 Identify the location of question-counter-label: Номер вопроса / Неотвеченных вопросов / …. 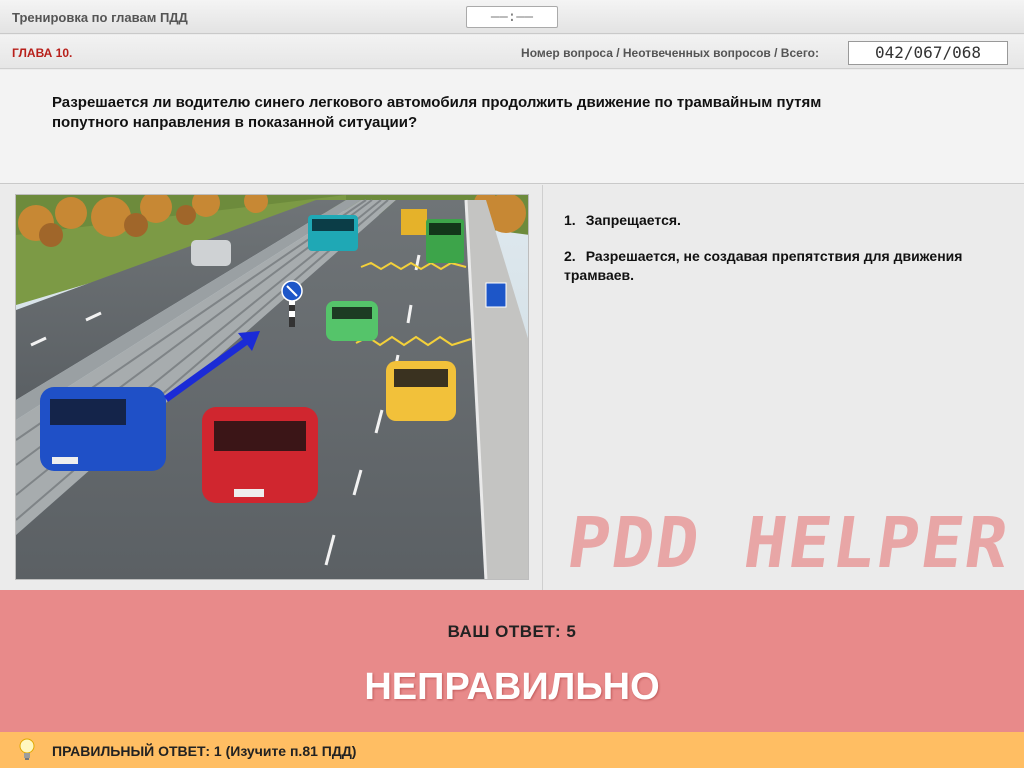
(670, 53).